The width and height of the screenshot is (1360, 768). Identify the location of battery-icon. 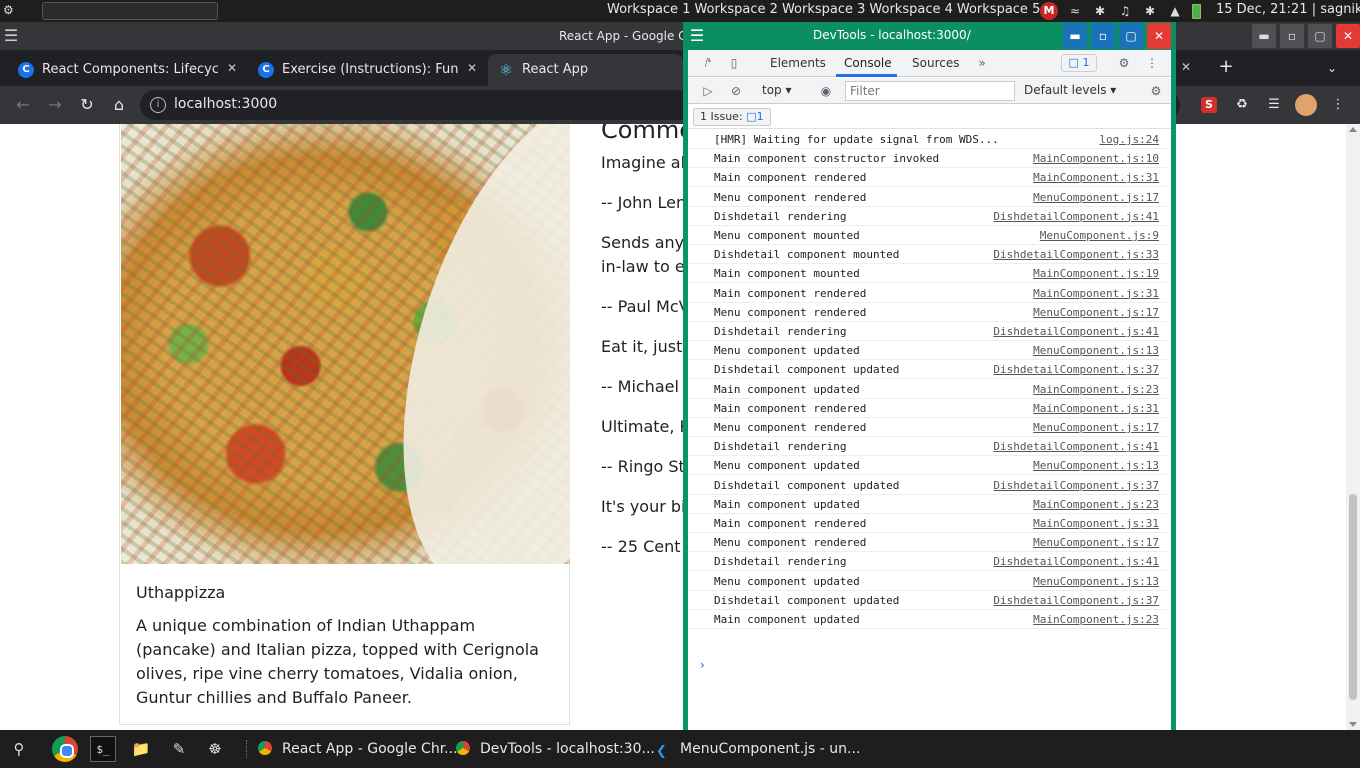
(1196, 11).